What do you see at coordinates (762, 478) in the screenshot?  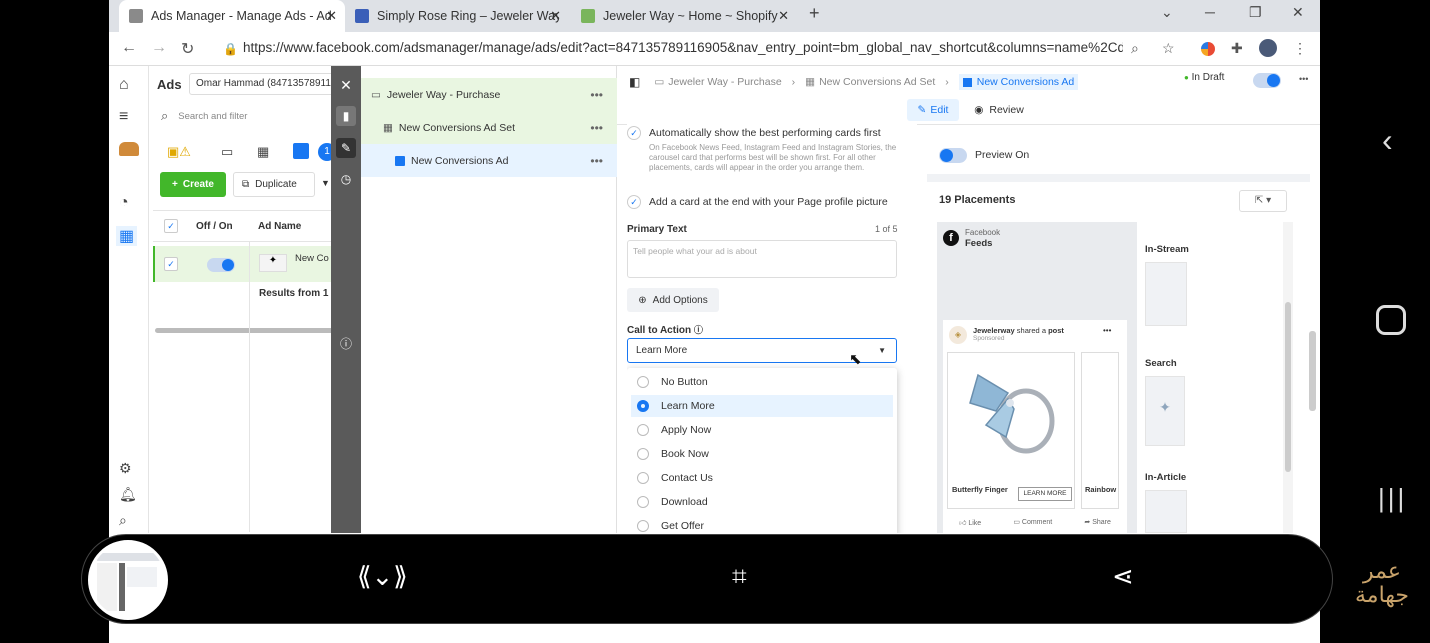 I see `cta-option: Contact Us` at bounding box center [762, 478].